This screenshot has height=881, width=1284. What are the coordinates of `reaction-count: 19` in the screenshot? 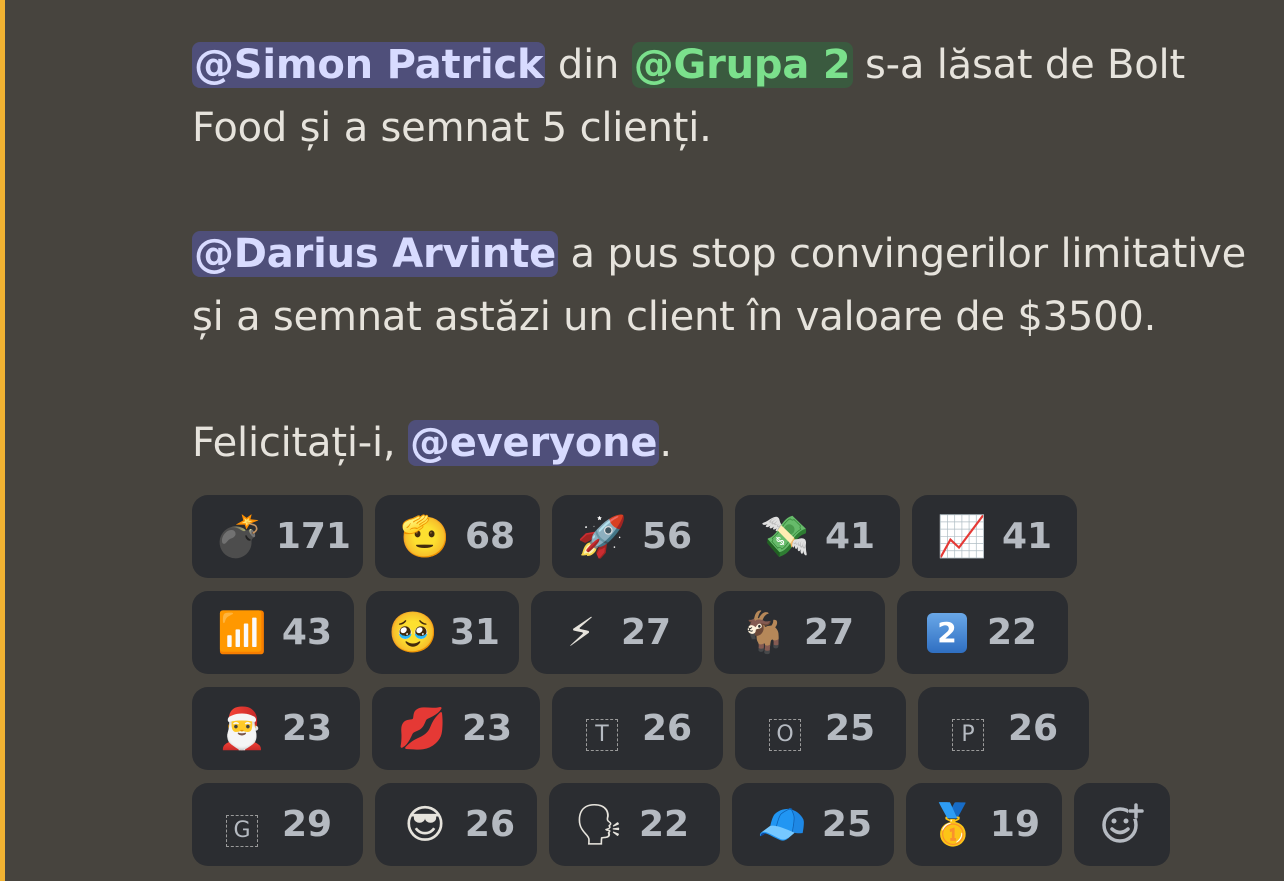 It's located at (1014, 824).